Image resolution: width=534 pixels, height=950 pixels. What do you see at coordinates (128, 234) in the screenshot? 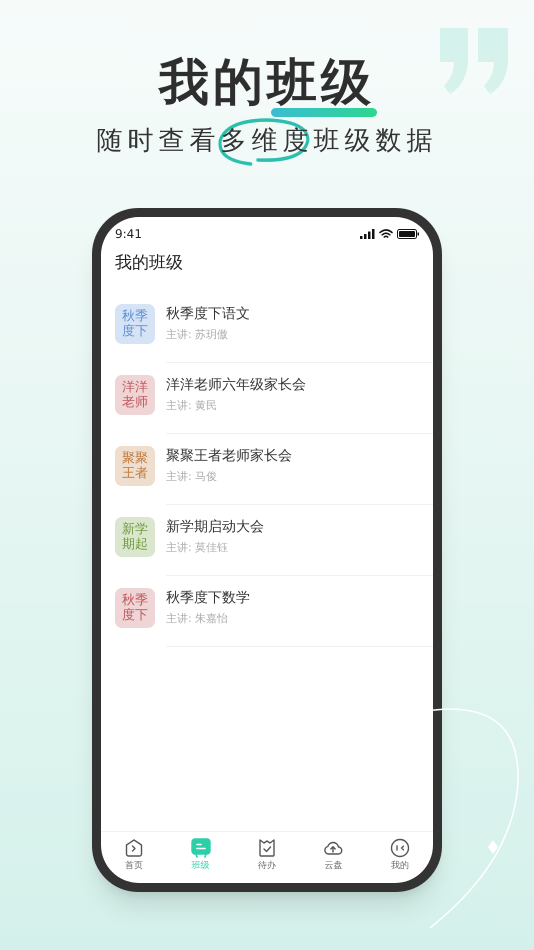
I see `status-time: 9:41` at bounding box center [128, 234].